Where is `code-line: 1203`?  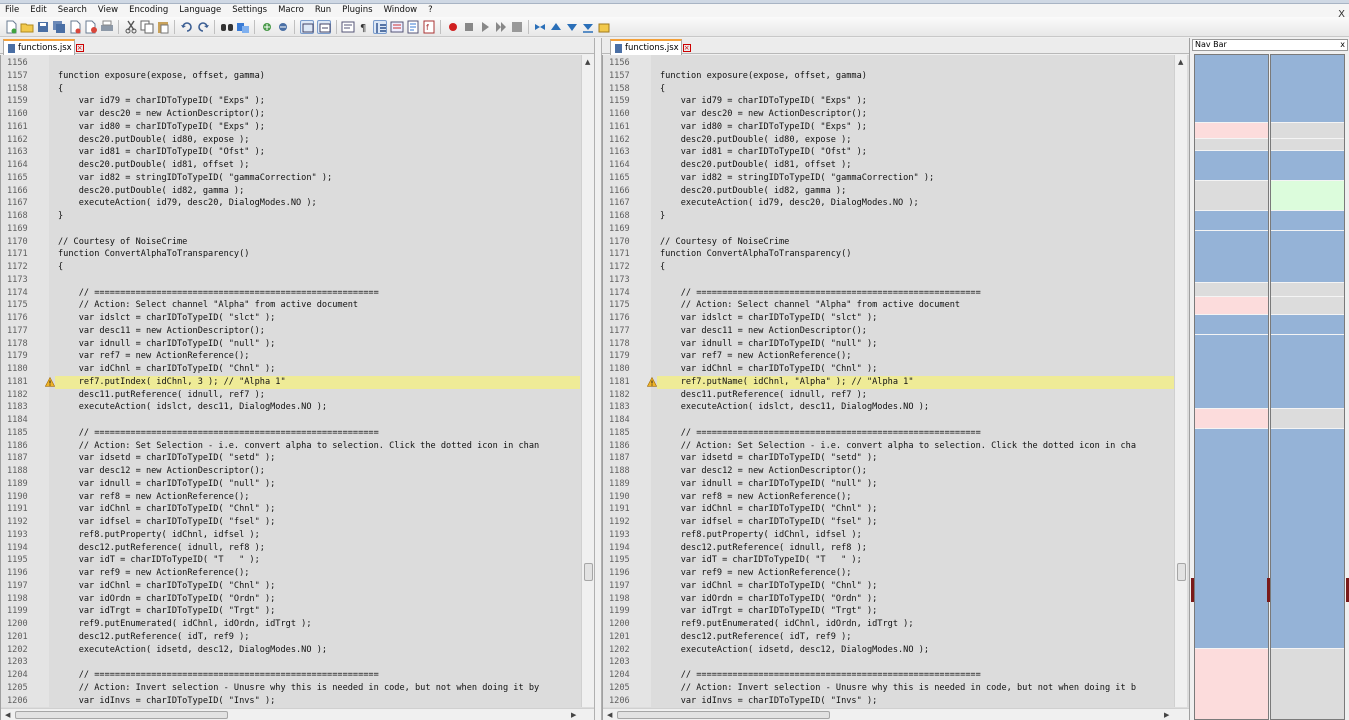 code-line: 1203 is located at coordinates (290, 662).